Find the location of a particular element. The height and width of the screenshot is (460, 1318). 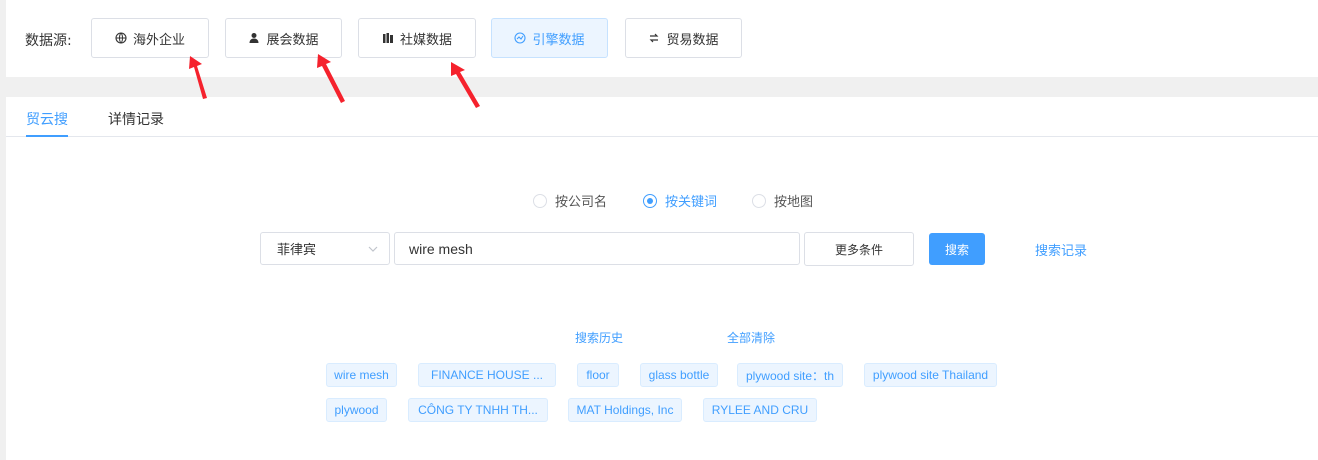

history-chip: glass bottle is located at coordinates (679, 375).